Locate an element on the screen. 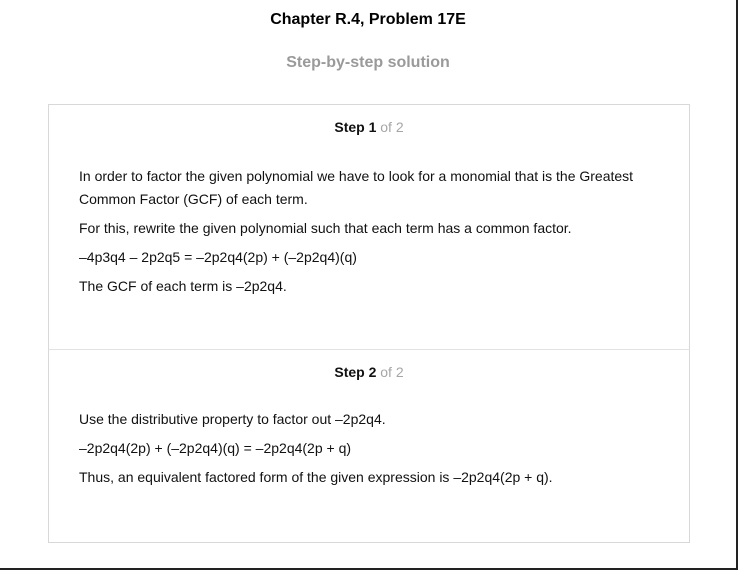 The height and width of the screenshot is (570, 738). step-header-1: Step 1 of 2 is located at coordinates (369, 127).